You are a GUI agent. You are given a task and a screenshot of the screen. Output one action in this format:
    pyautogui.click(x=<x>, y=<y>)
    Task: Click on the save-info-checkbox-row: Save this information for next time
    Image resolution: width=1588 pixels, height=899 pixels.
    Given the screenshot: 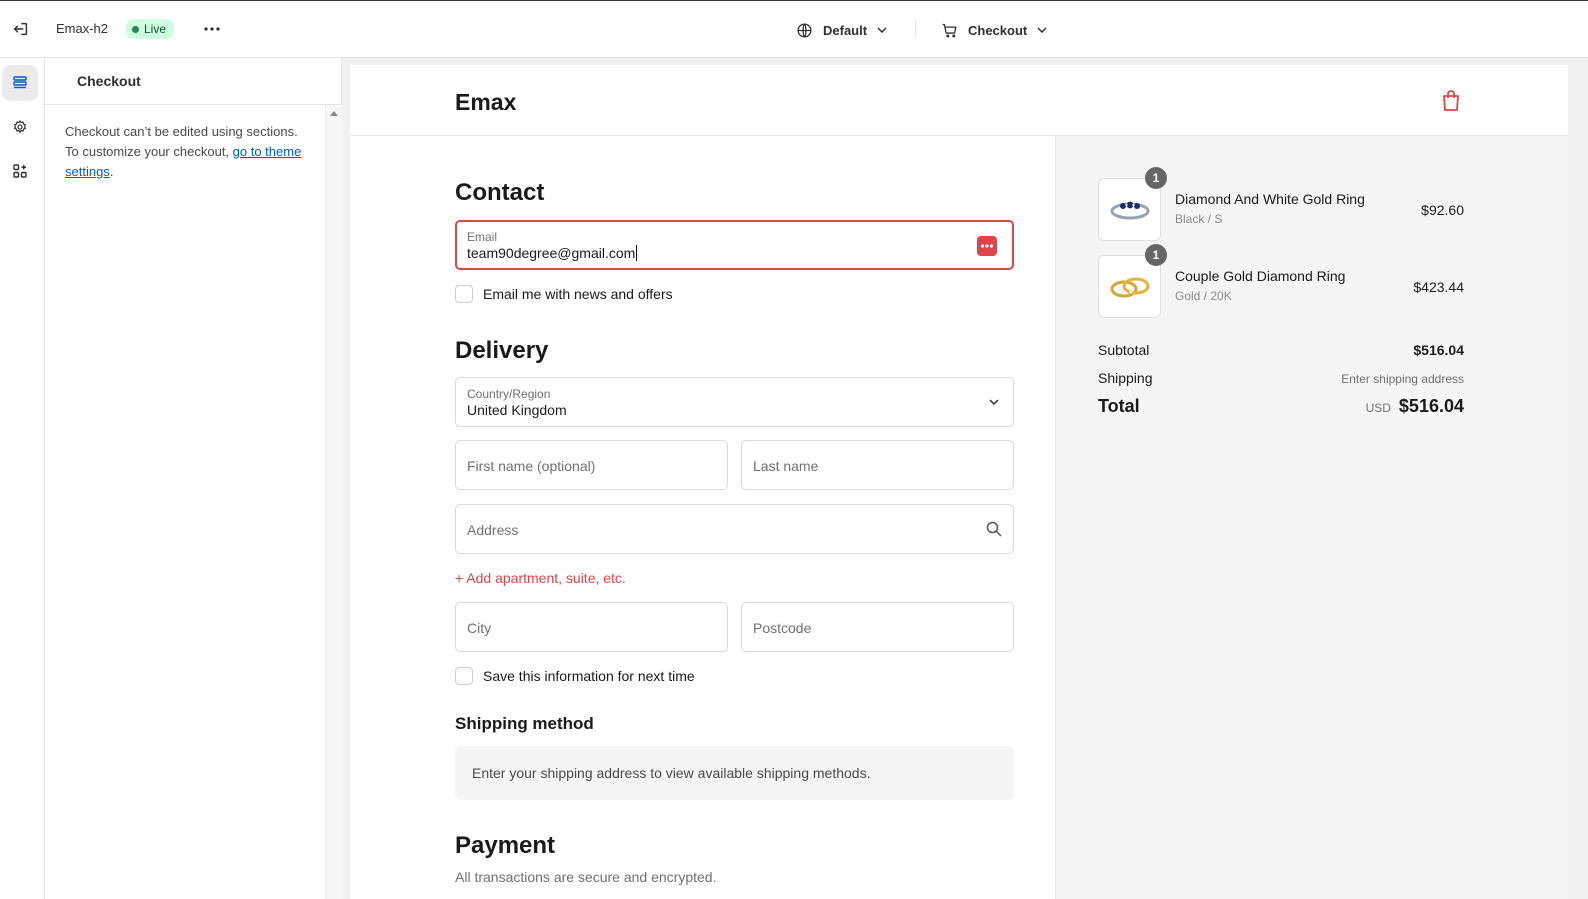 What is the action you would take?
    pyautogui.click(x=575, y=676)
    